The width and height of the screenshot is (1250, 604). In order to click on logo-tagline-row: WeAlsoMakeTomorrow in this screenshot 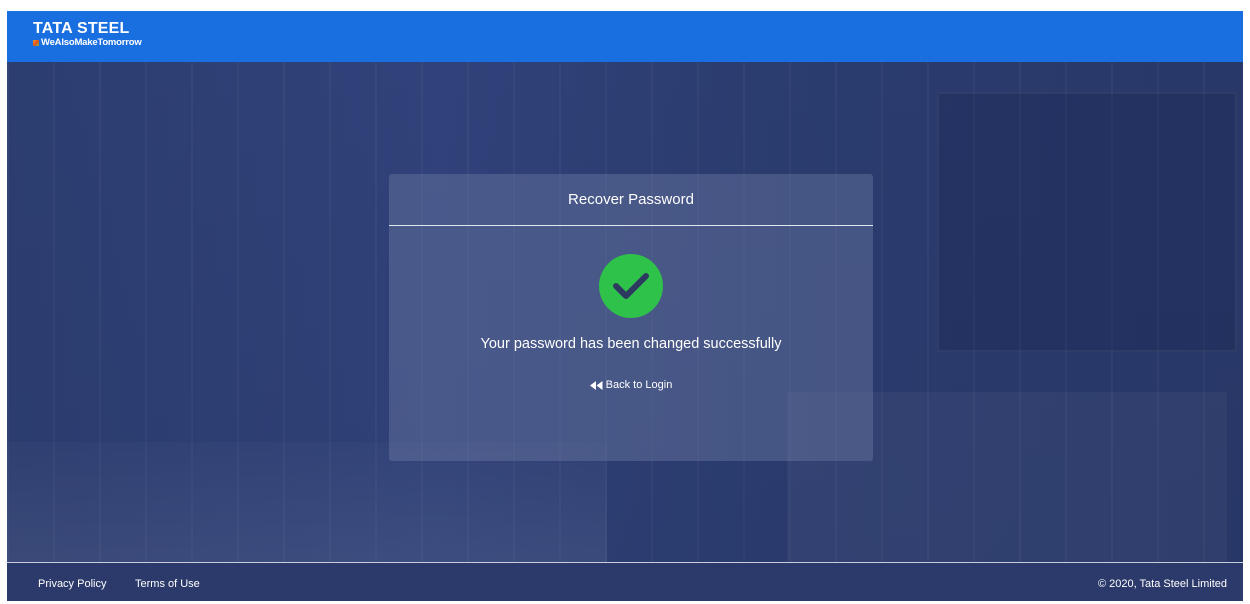, I will do `click(87, 43)`.